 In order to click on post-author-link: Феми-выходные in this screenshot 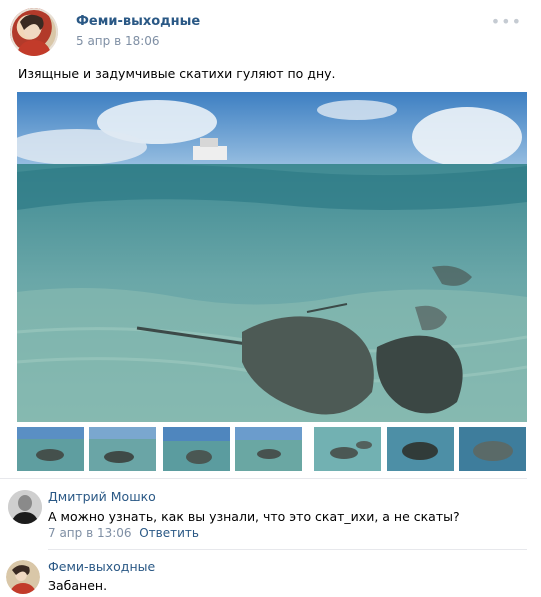, I will do `click(138, 21)`.